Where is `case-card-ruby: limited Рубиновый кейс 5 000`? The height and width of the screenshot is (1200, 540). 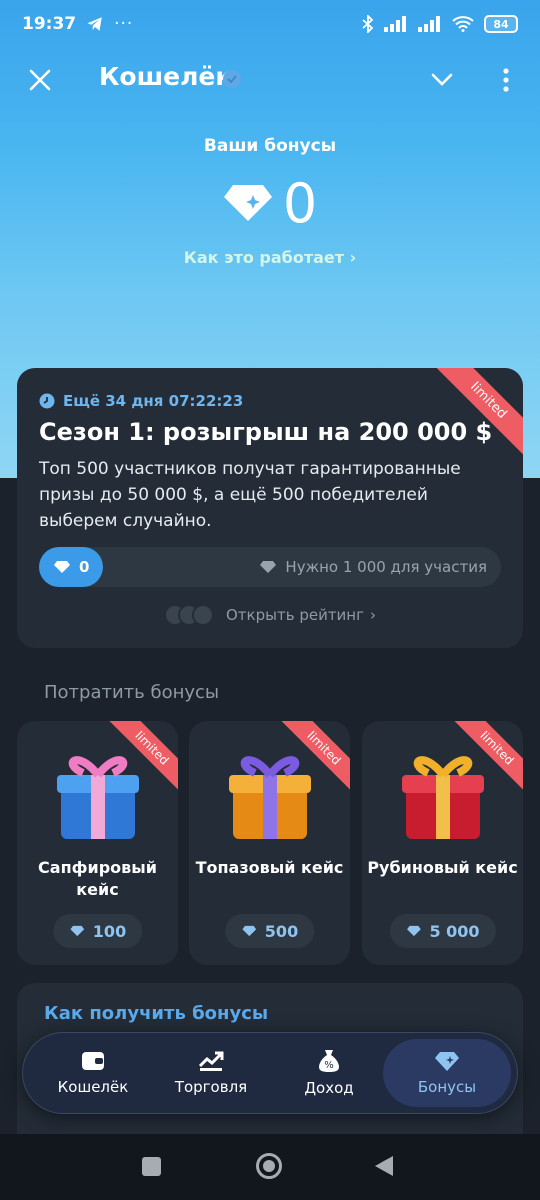
case-card-ruby: limited Рубиновый кейс 5 000 is located at coordinates (442, 843).